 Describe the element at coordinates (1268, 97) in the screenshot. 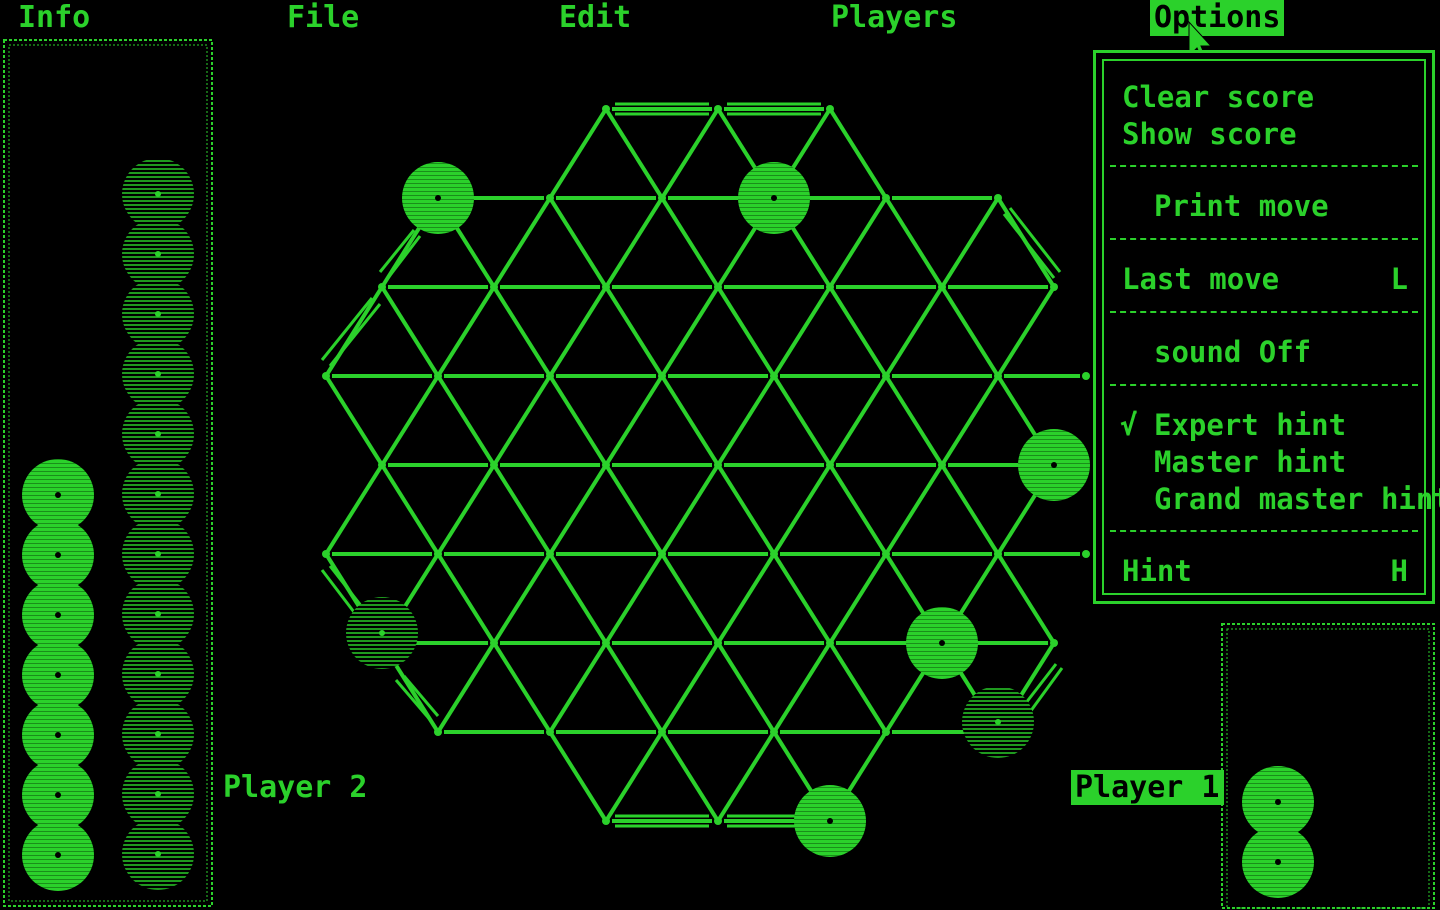

I see `clear-score-item: Clear score` at that location.